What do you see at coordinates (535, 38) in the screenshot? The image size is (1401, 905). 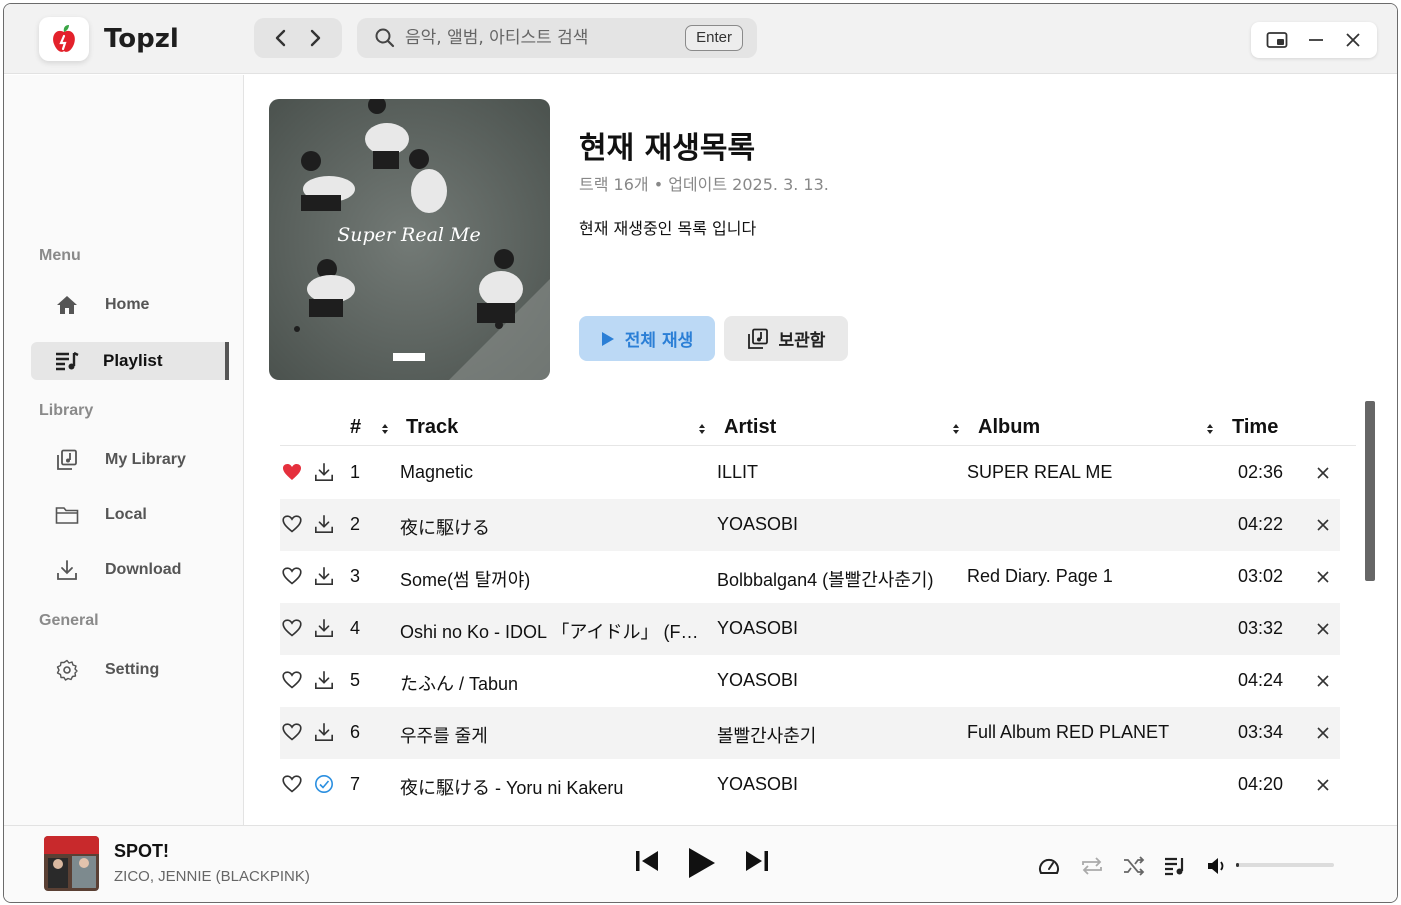 I see `search-input` at bounding box center [535, 38].